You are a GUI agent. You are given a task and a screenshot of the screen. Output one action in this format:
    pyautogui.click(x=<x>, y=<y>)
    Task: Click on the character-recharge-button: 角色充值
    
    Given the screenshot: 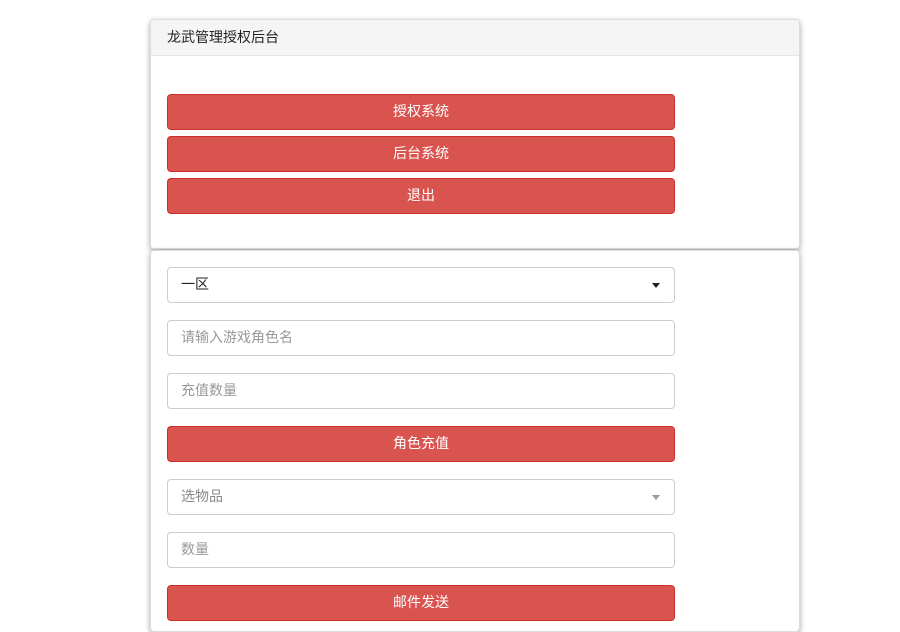 What is the action you would take?
    pyautogui.click(x=421, y=444)
    